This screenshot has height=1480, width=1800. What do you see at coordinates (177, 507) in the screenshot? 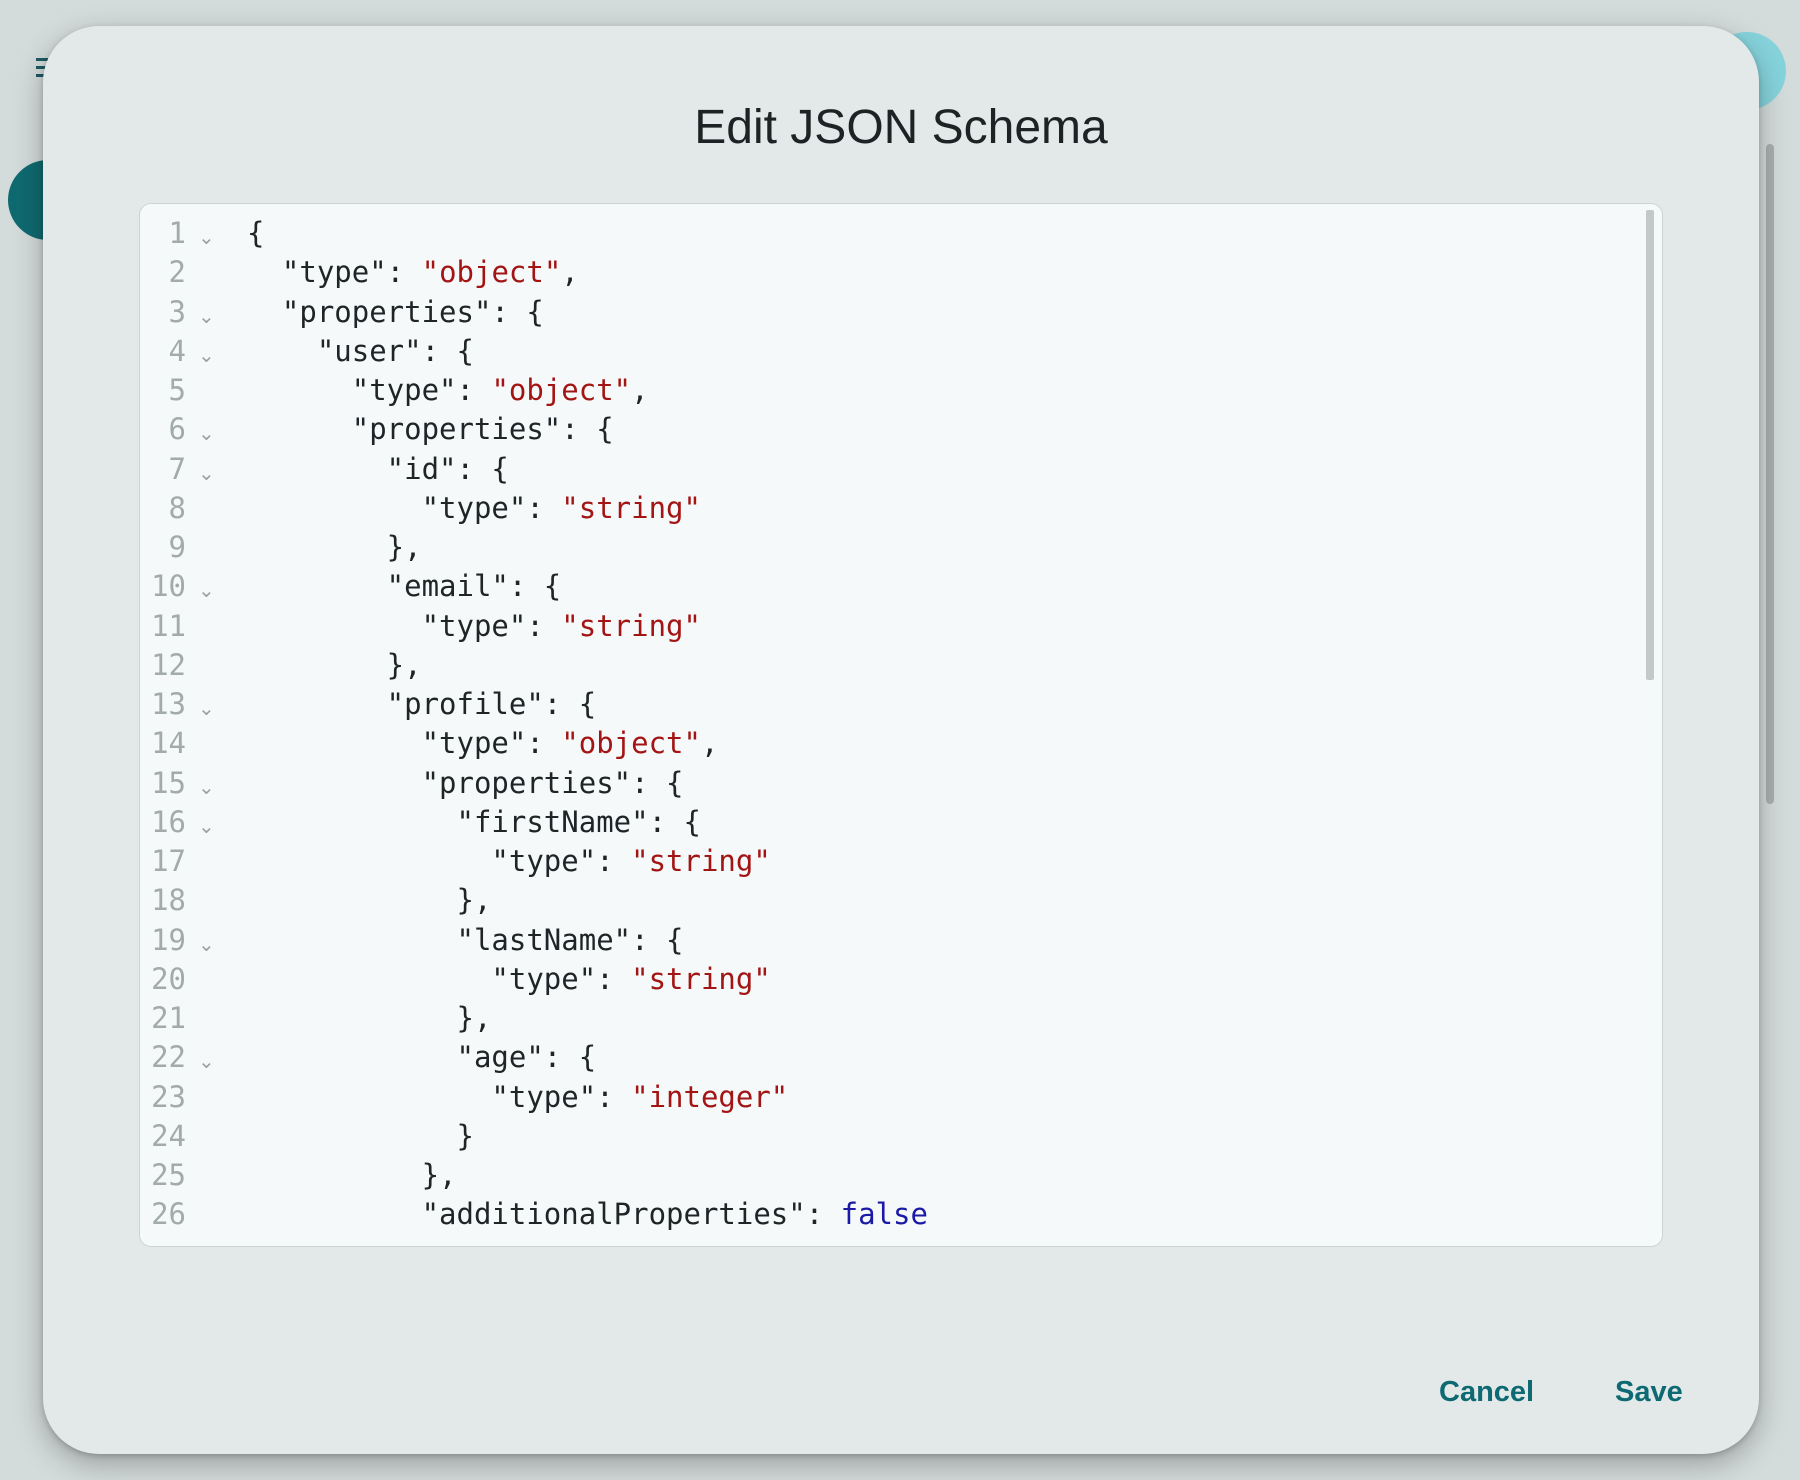
I see `line-number: 8` at bounding box center [177, 507].